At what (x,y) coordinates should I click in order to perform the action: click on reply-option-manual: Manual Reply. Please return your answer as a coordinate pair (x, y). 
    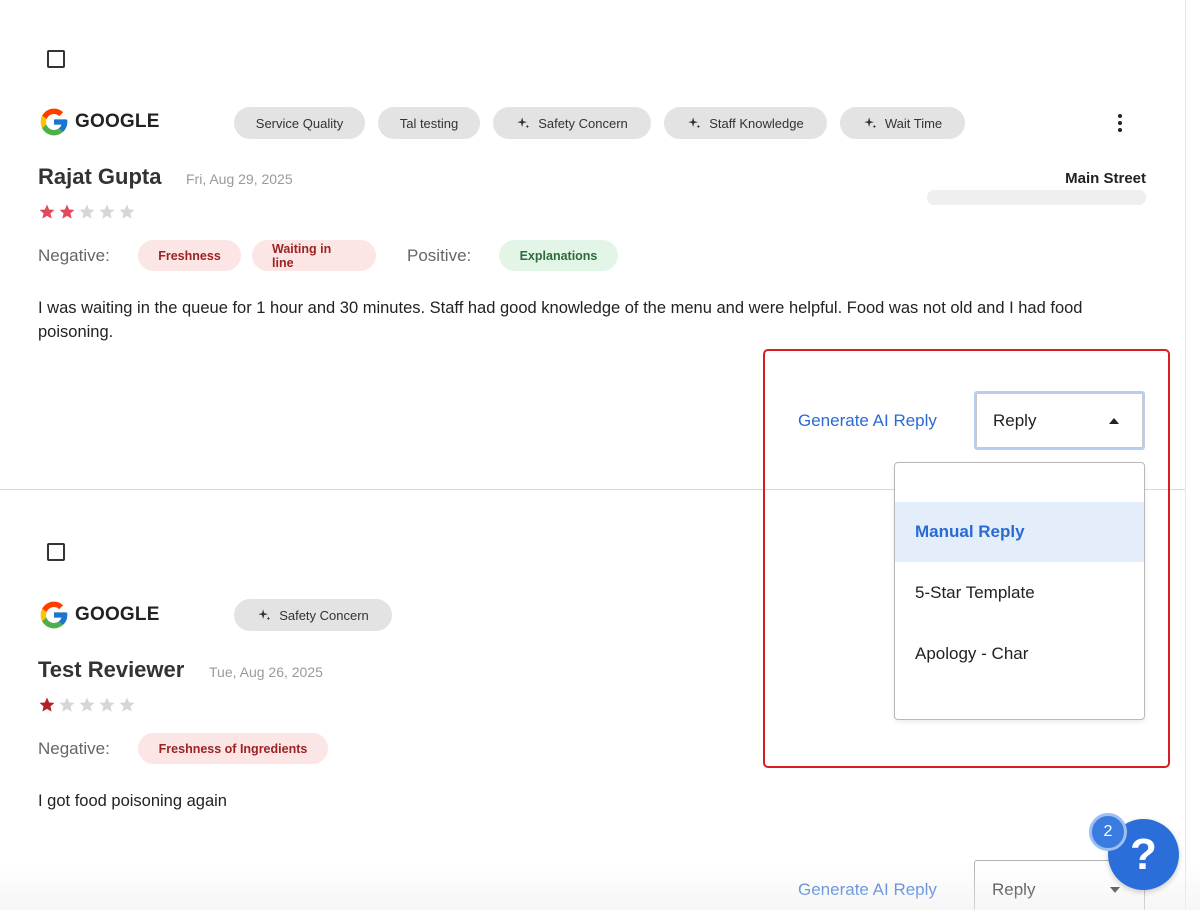
    Looking at the image, I should click on (1019, 532).